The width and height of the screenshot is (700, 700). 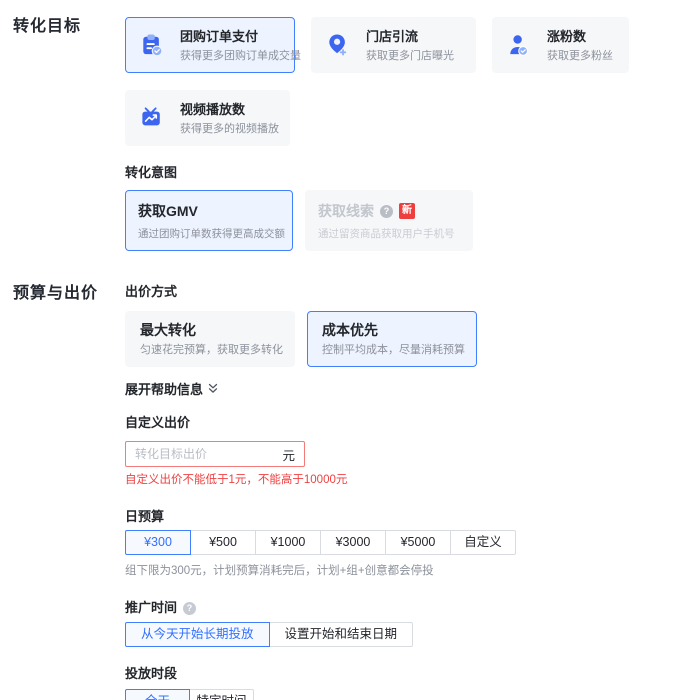 I want to click on budget-option-3000: ¥3000, so click(x=353, y=542).